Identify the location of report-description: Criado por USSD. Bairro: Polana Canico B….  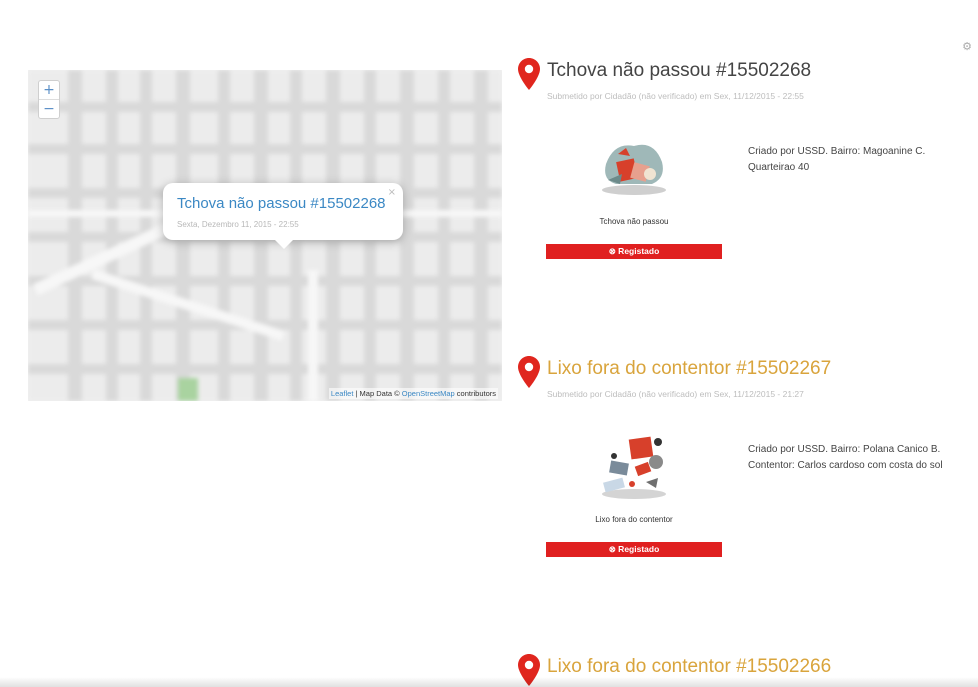
(845, 457).